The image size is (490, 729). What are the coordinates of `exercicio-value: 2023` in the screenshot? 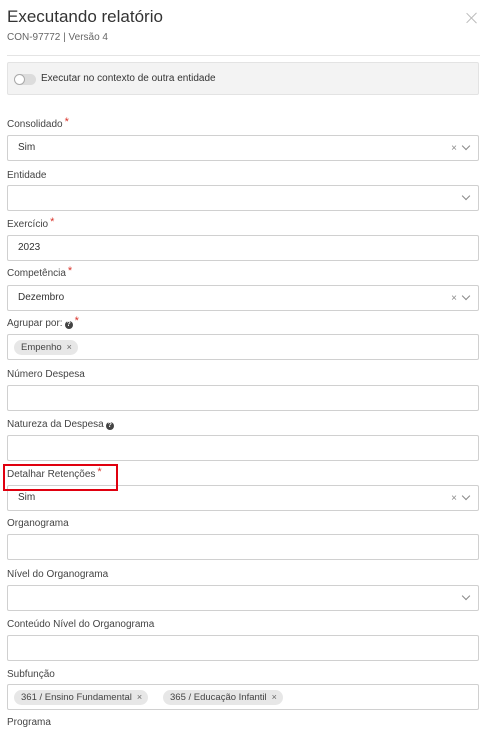 It's located at (29, 247).